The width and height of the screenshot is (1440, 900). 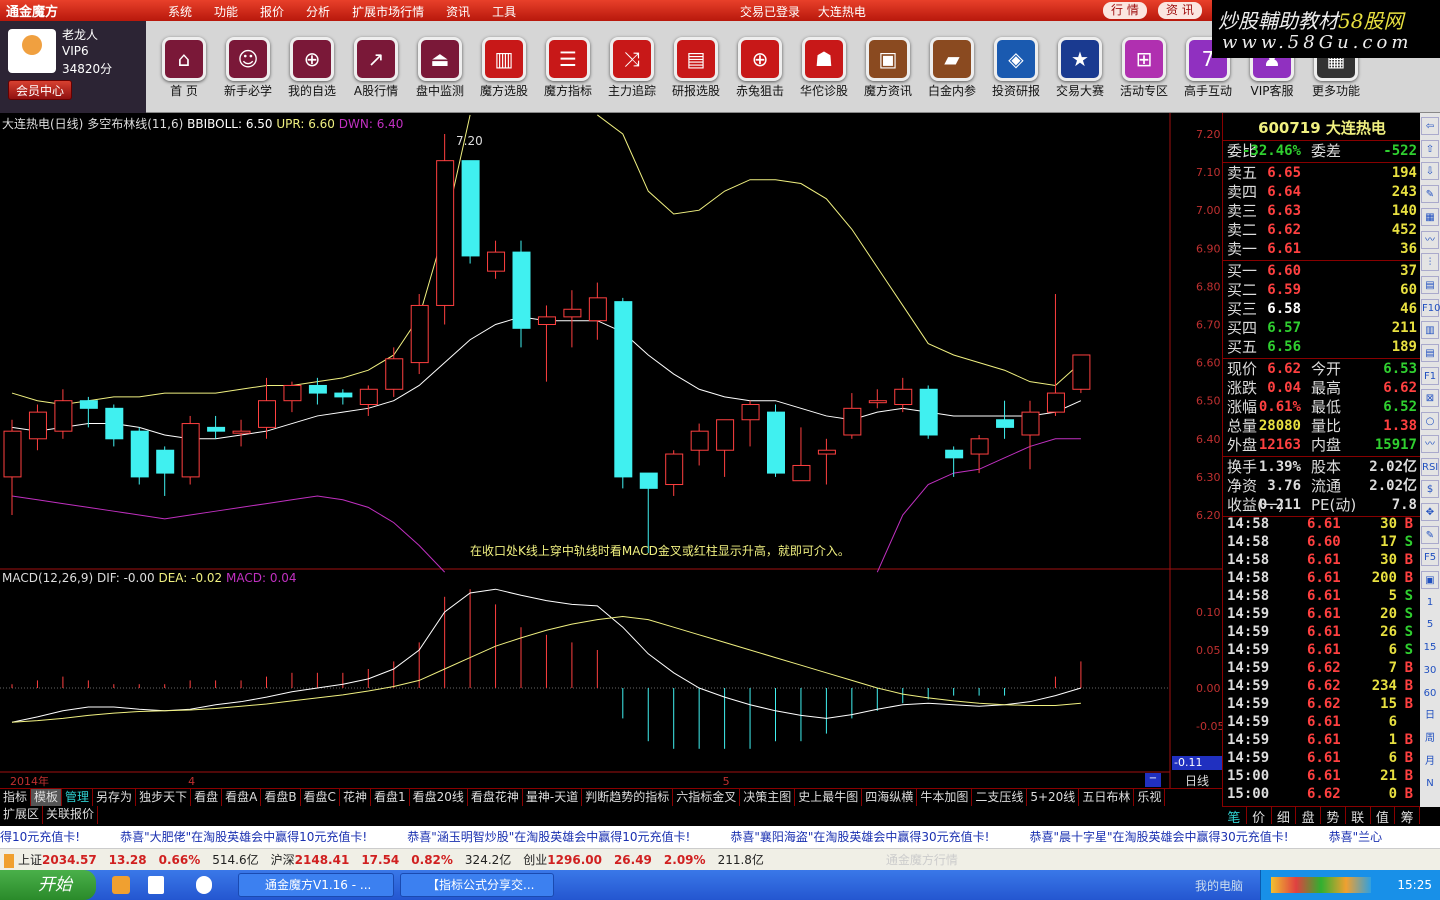 I want to click on side-tool-icon: ⇧, so click(x=1430, y=148).